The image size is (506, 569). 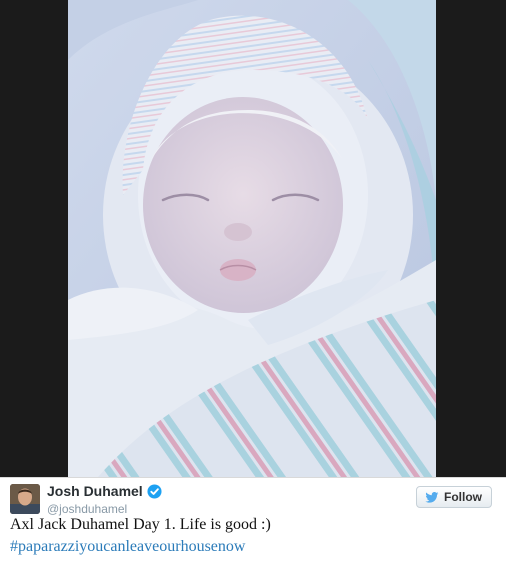 I want to click on author-name-line: Josh Duhamel, so click(x=104, y=491).